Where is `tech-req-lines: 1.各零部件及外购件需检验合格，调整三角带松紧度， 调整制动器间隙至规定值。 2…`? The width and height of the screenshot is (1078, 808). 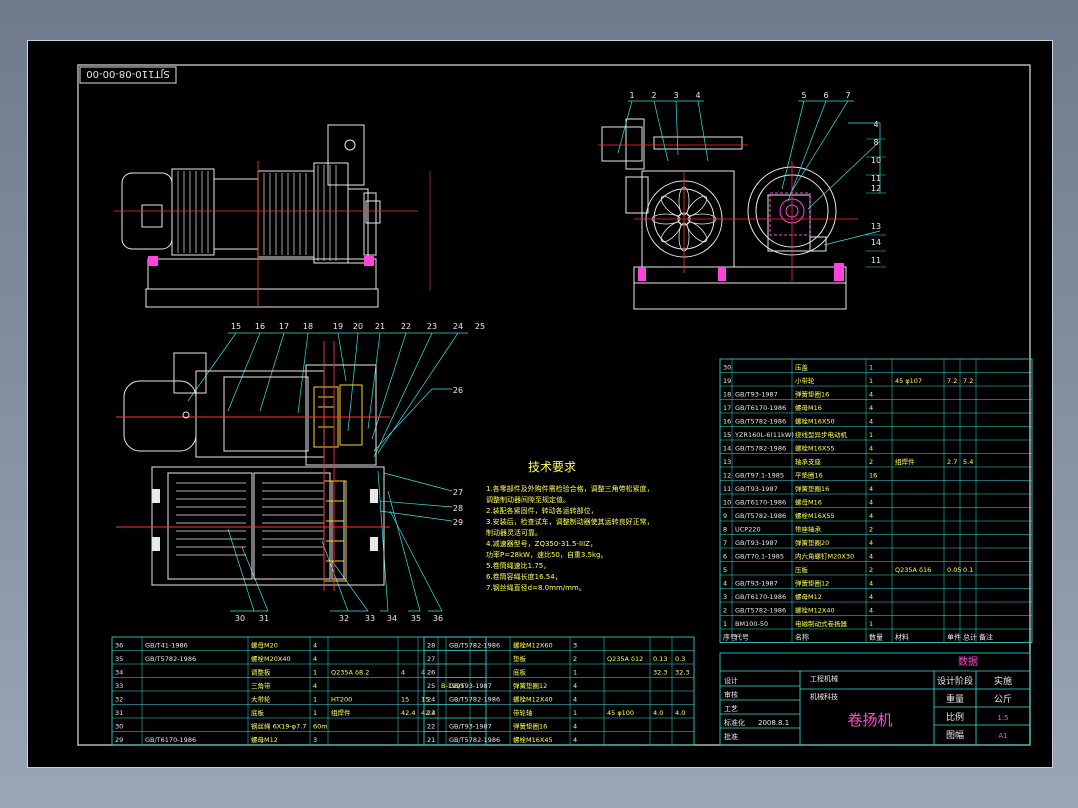
tech-req-lines: 1.各零部件及外购件需检验合格，调整三角带松紧度， 调整制动器间隙至规定值。 2… is located at coordinates (570, 538).